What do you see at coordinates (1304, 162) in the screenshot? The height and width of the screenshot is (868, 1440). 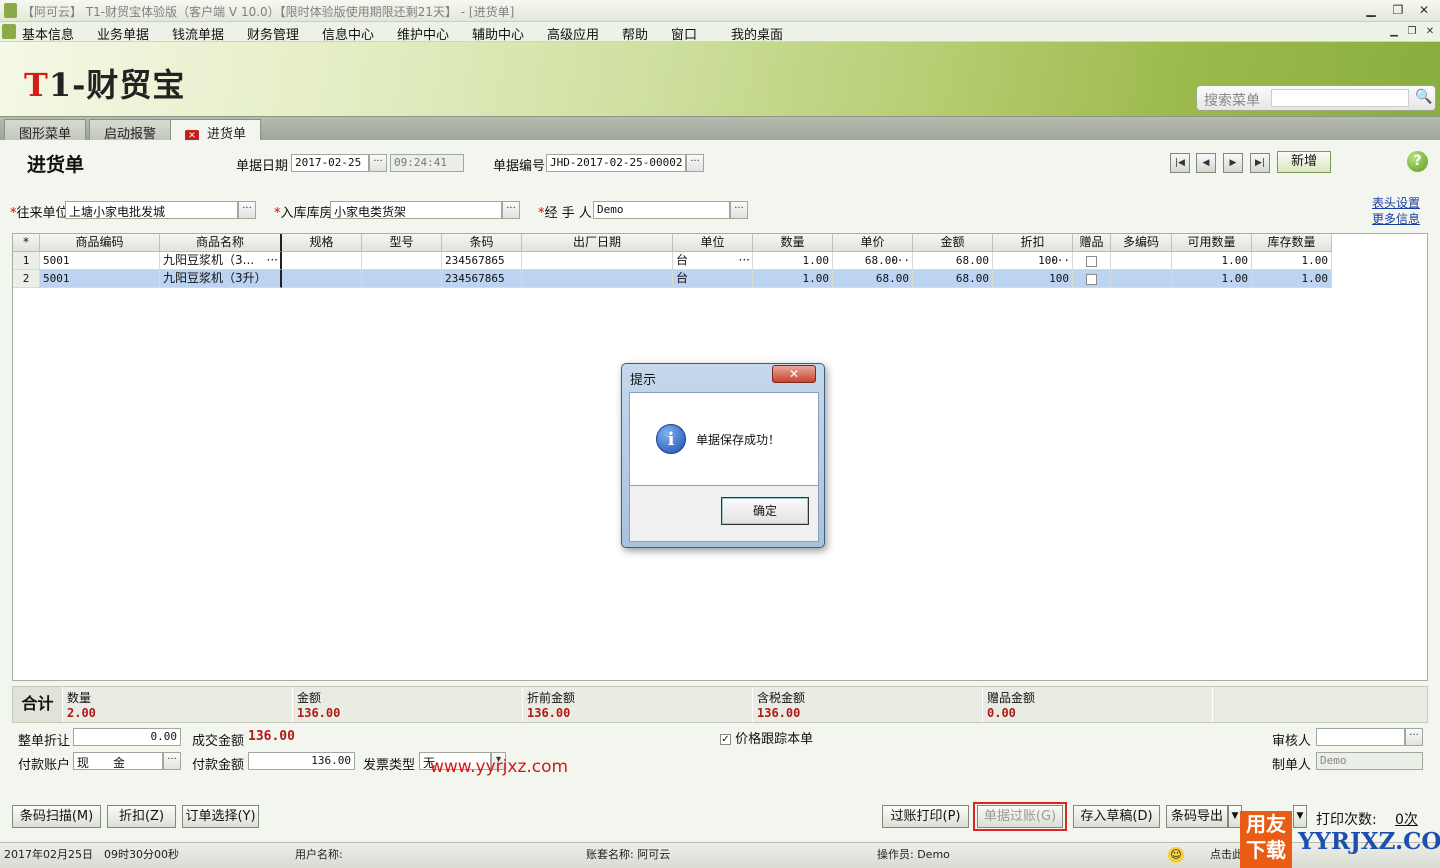 I see `new-button: 新增` at bounding box center [1304, 162].